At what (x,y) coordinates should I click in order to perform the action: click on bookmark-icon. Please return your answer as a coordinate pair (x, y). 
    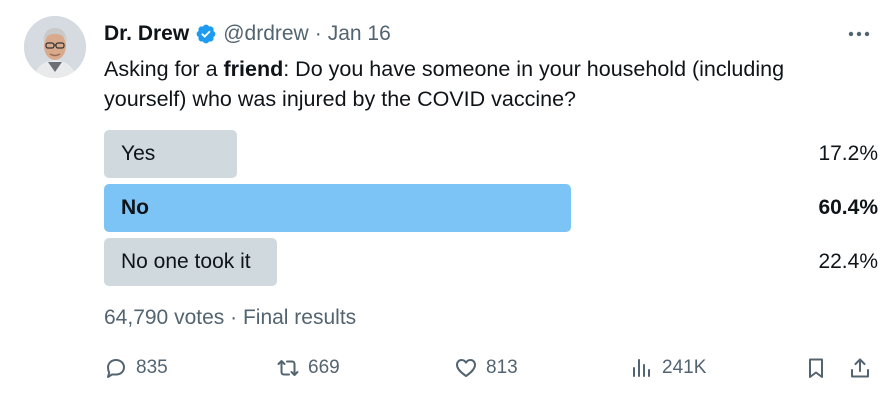
    Looking at the image, I should click on (816, 368).